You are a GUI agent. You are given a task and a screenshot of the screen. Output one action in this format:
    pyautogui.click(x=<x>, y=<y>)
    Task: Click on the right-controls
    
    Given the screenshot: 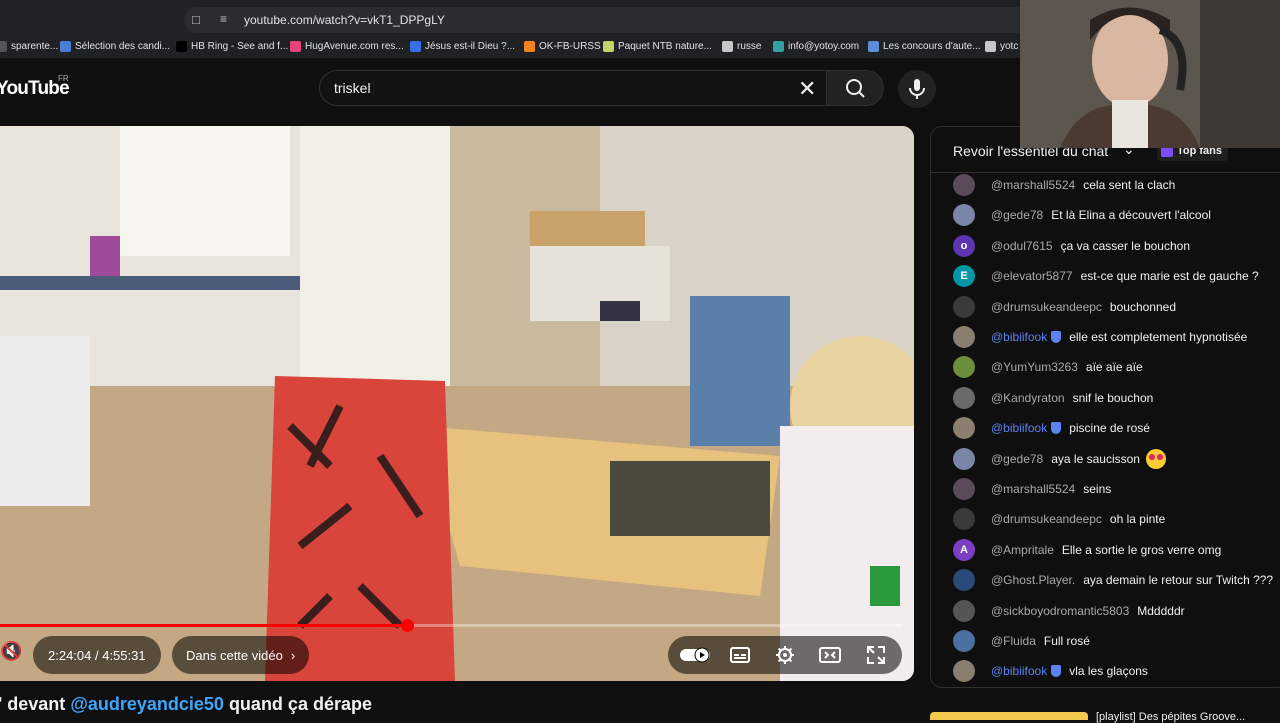 What is the action you would take?
    pyautogui.click(x=785, y=655)
    